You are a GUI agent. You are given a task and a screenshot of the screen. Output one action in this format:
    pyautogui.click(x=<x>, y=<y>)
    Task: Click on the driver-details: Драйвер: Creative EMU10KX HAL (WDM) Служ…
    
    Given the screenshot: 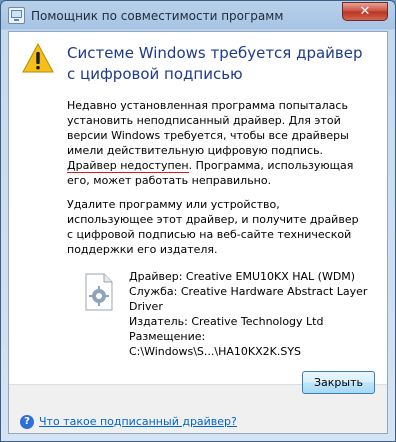 What is the action you would take?
    pyautogui.click(x=253, y=314)
    